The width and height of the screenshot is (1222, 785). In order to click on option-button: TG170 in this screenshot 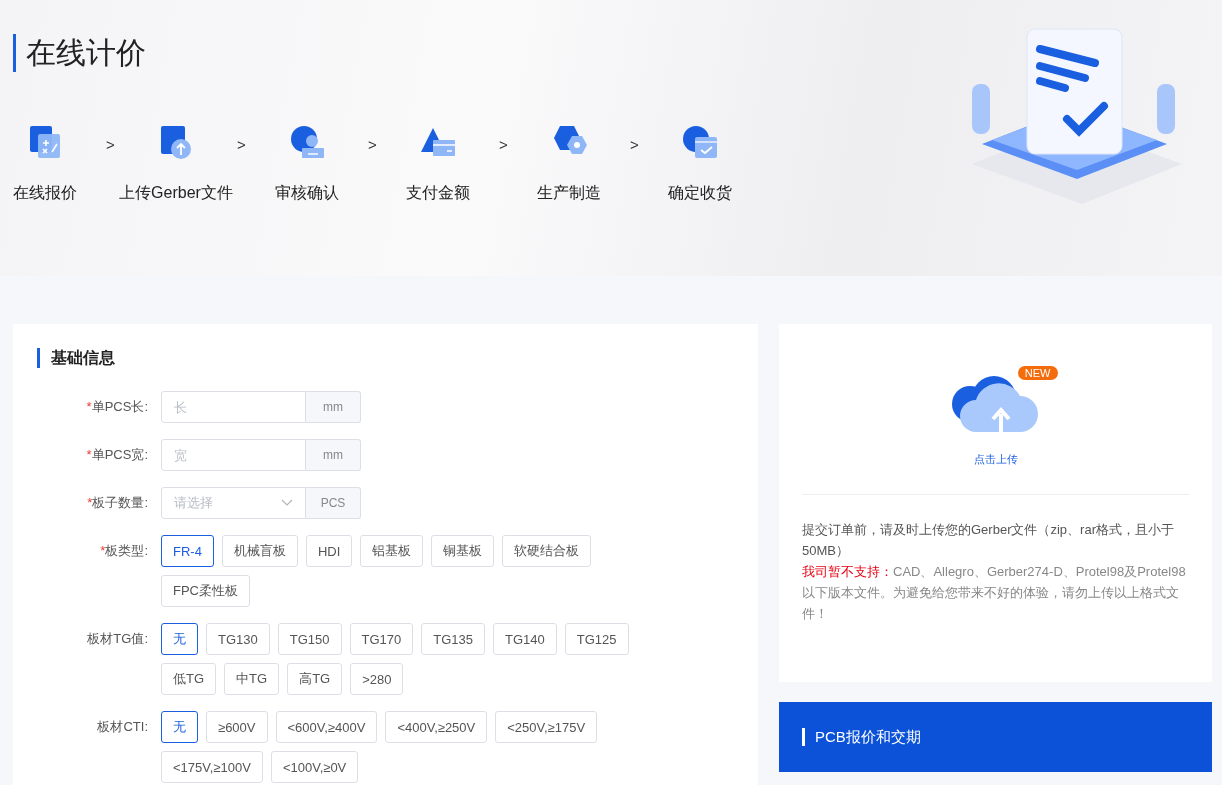, I will do `click(381, 639)`.